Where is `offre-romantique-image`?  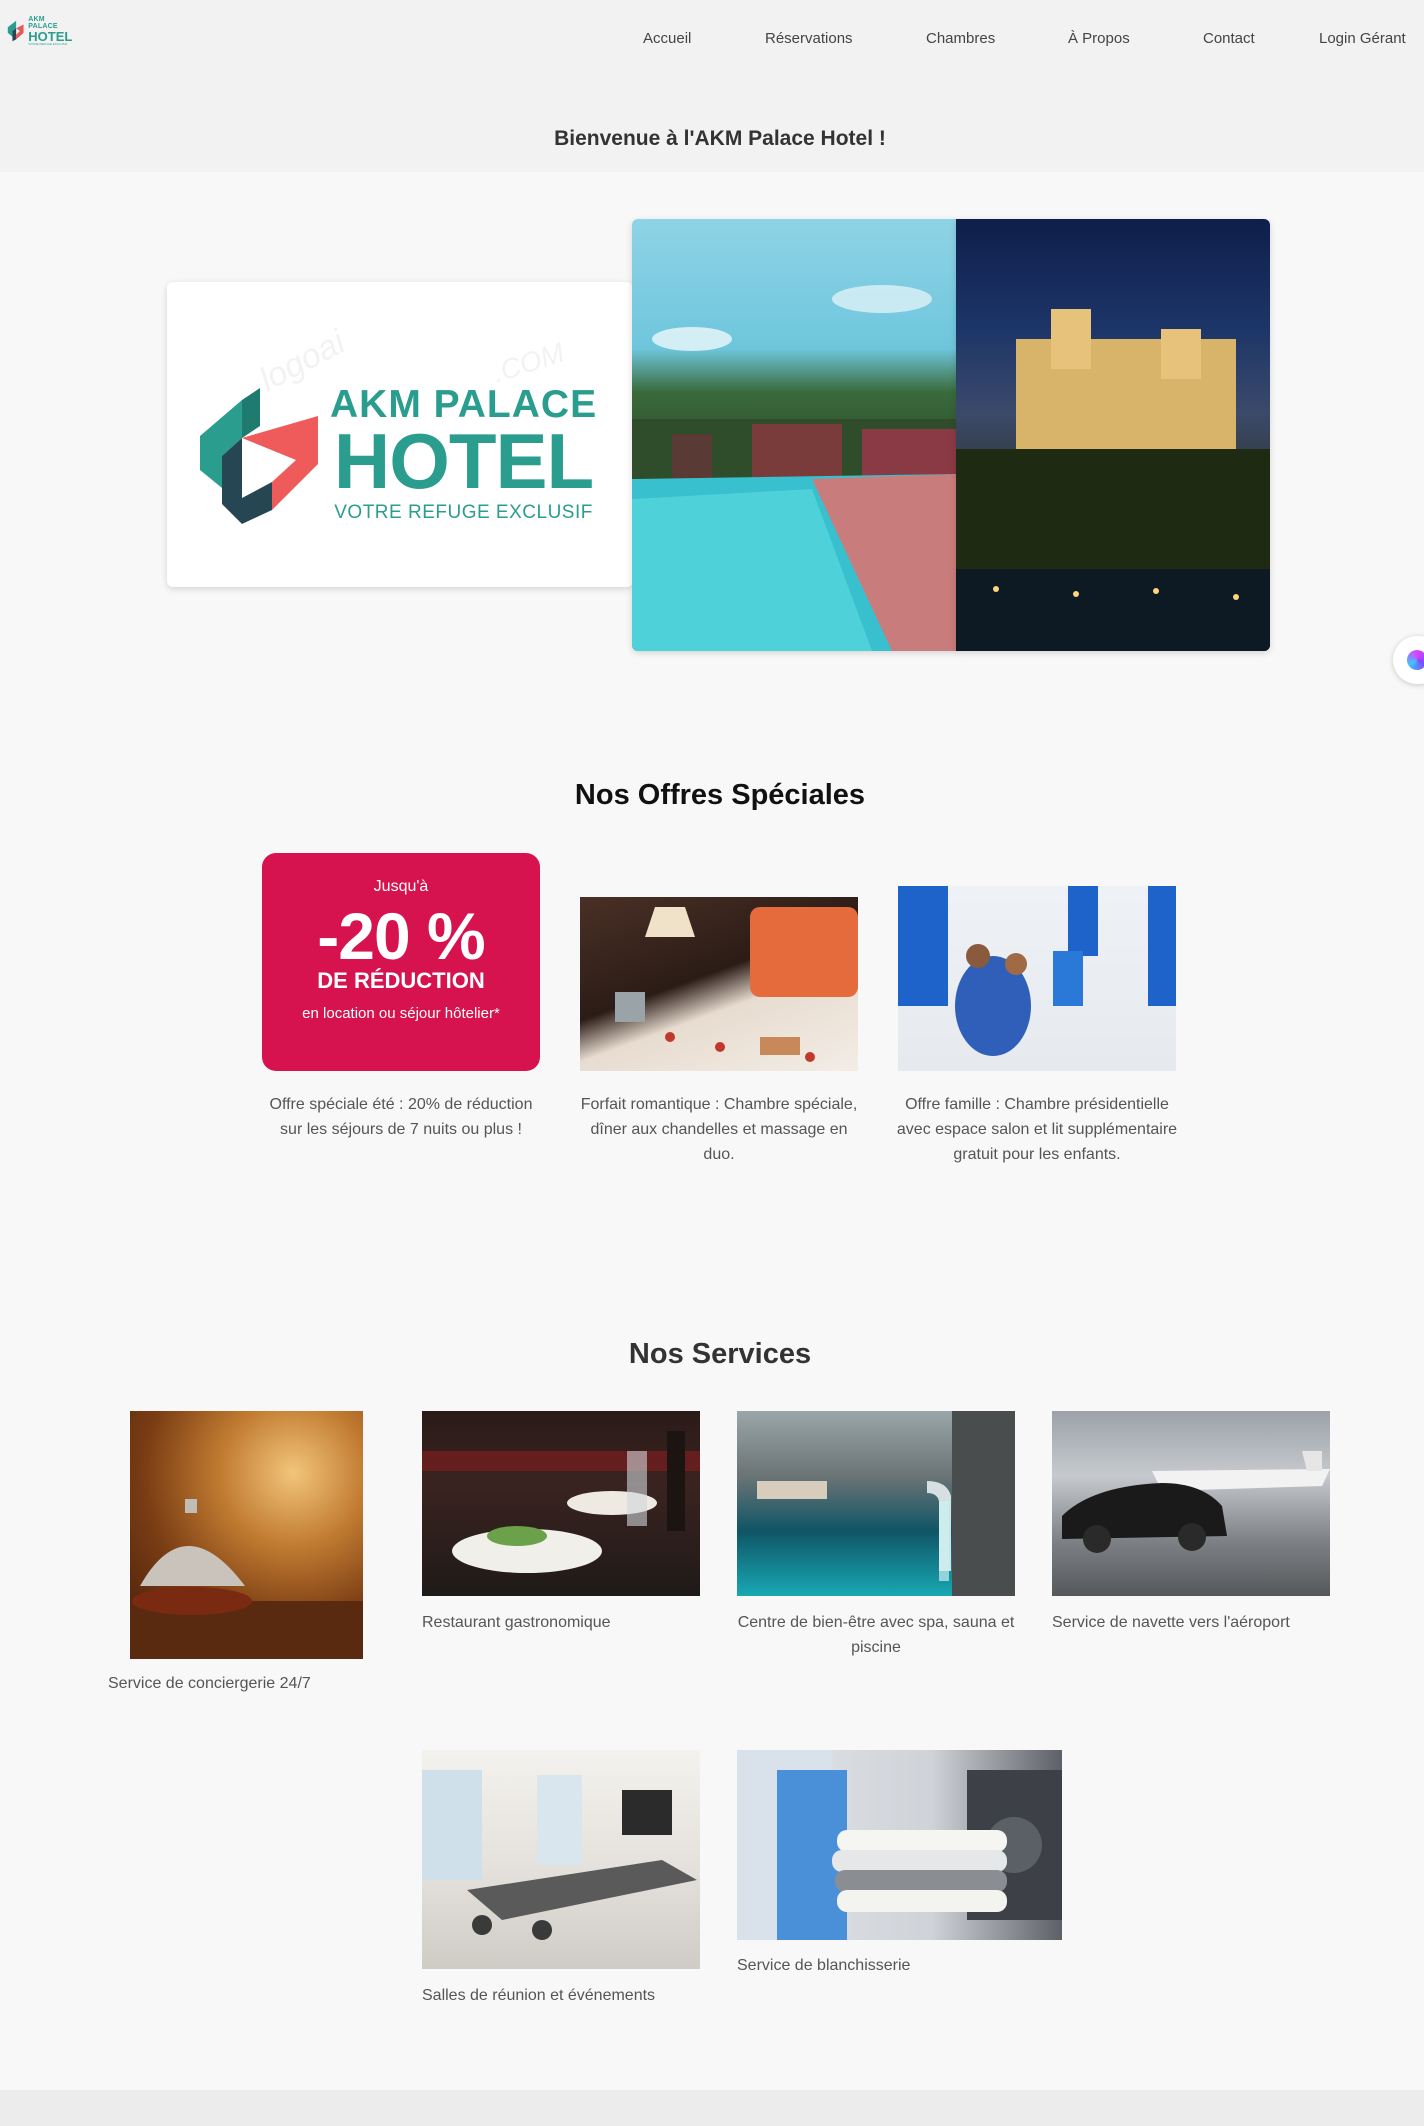 offre-romantique-image is located at coordinates (719, 984).